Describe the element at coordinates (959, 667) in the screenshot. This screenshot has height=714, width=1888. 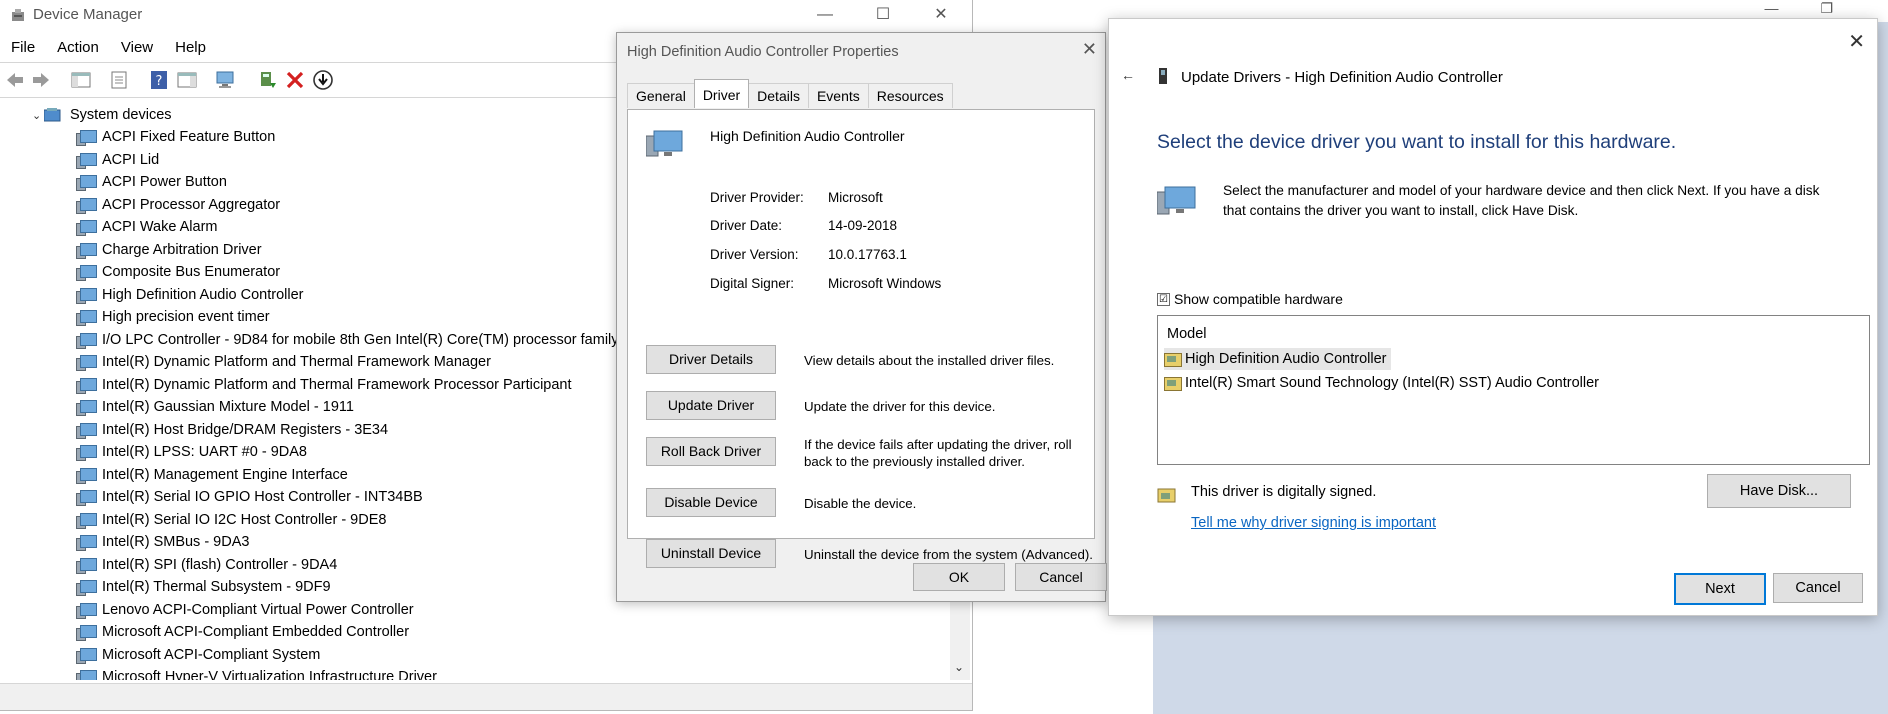
I see `scroll-down-icon: ⌄` at that location.